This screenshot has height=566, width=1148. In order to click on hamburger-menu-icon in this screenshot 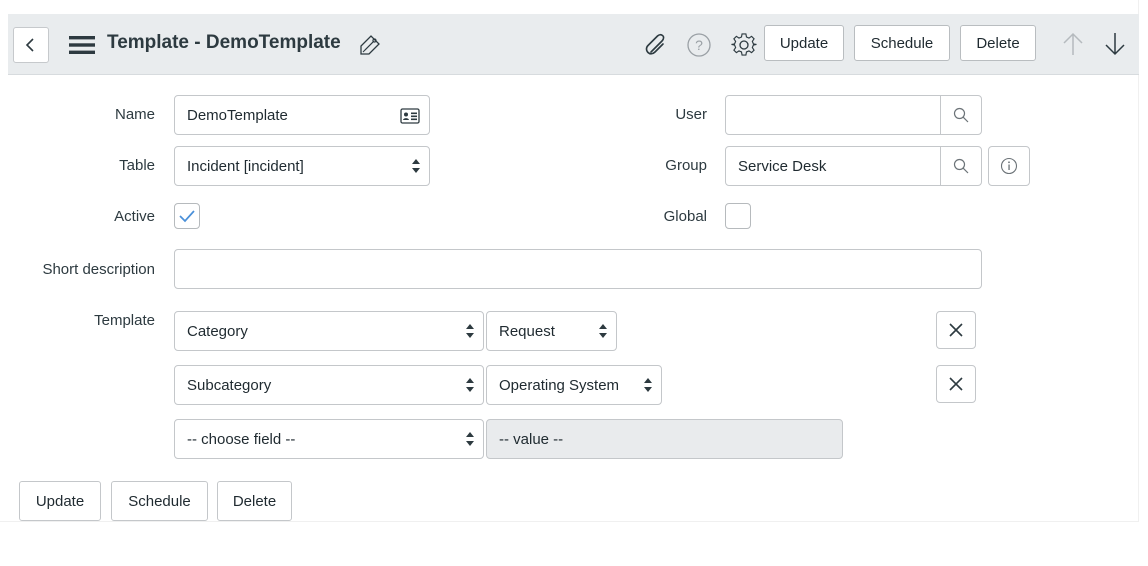, I will do `click(82, 45)`.